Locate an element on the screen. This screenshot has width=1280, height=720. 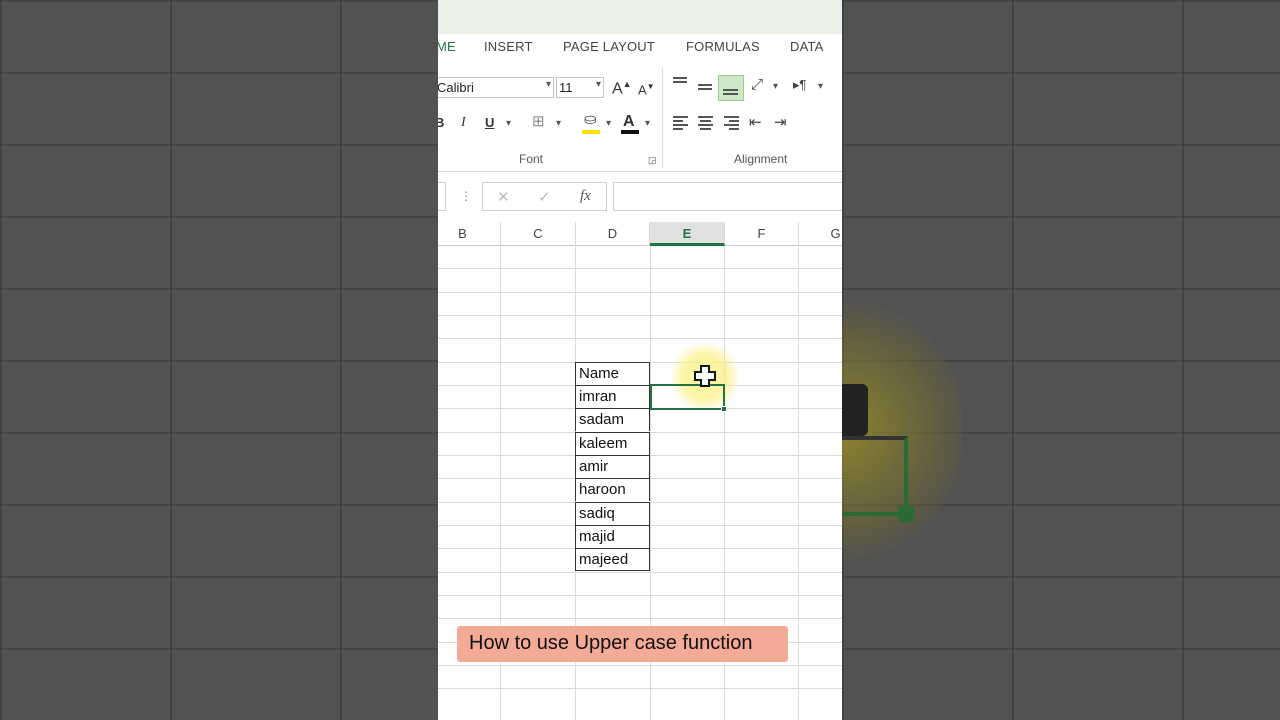
alignment-group-label: Alignment is located at coordinates (761, 159).